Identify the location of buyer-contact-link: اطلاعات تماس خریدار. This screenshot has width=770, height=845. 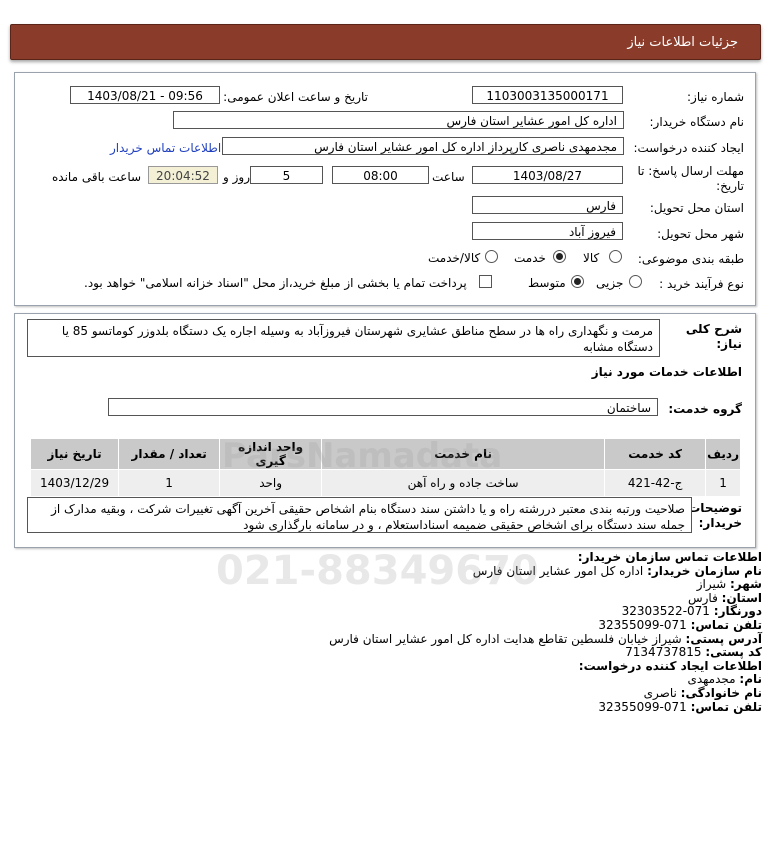
(165, 148).